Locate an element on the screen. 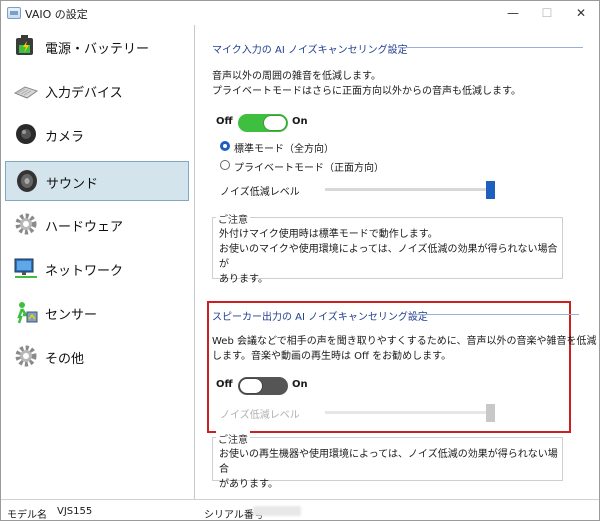 This screenshot has width=600, height=521. window-title: VAIO の設定 is located at coordinates (56, 14).